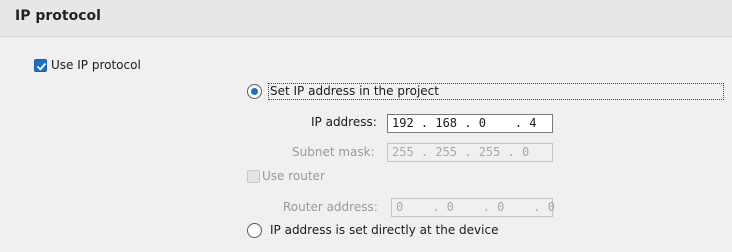 The width and height of the screenshot is (732, 252). I want to click on set-ip-at-device-label: IP address is set directly at the device, so click(384, 230).